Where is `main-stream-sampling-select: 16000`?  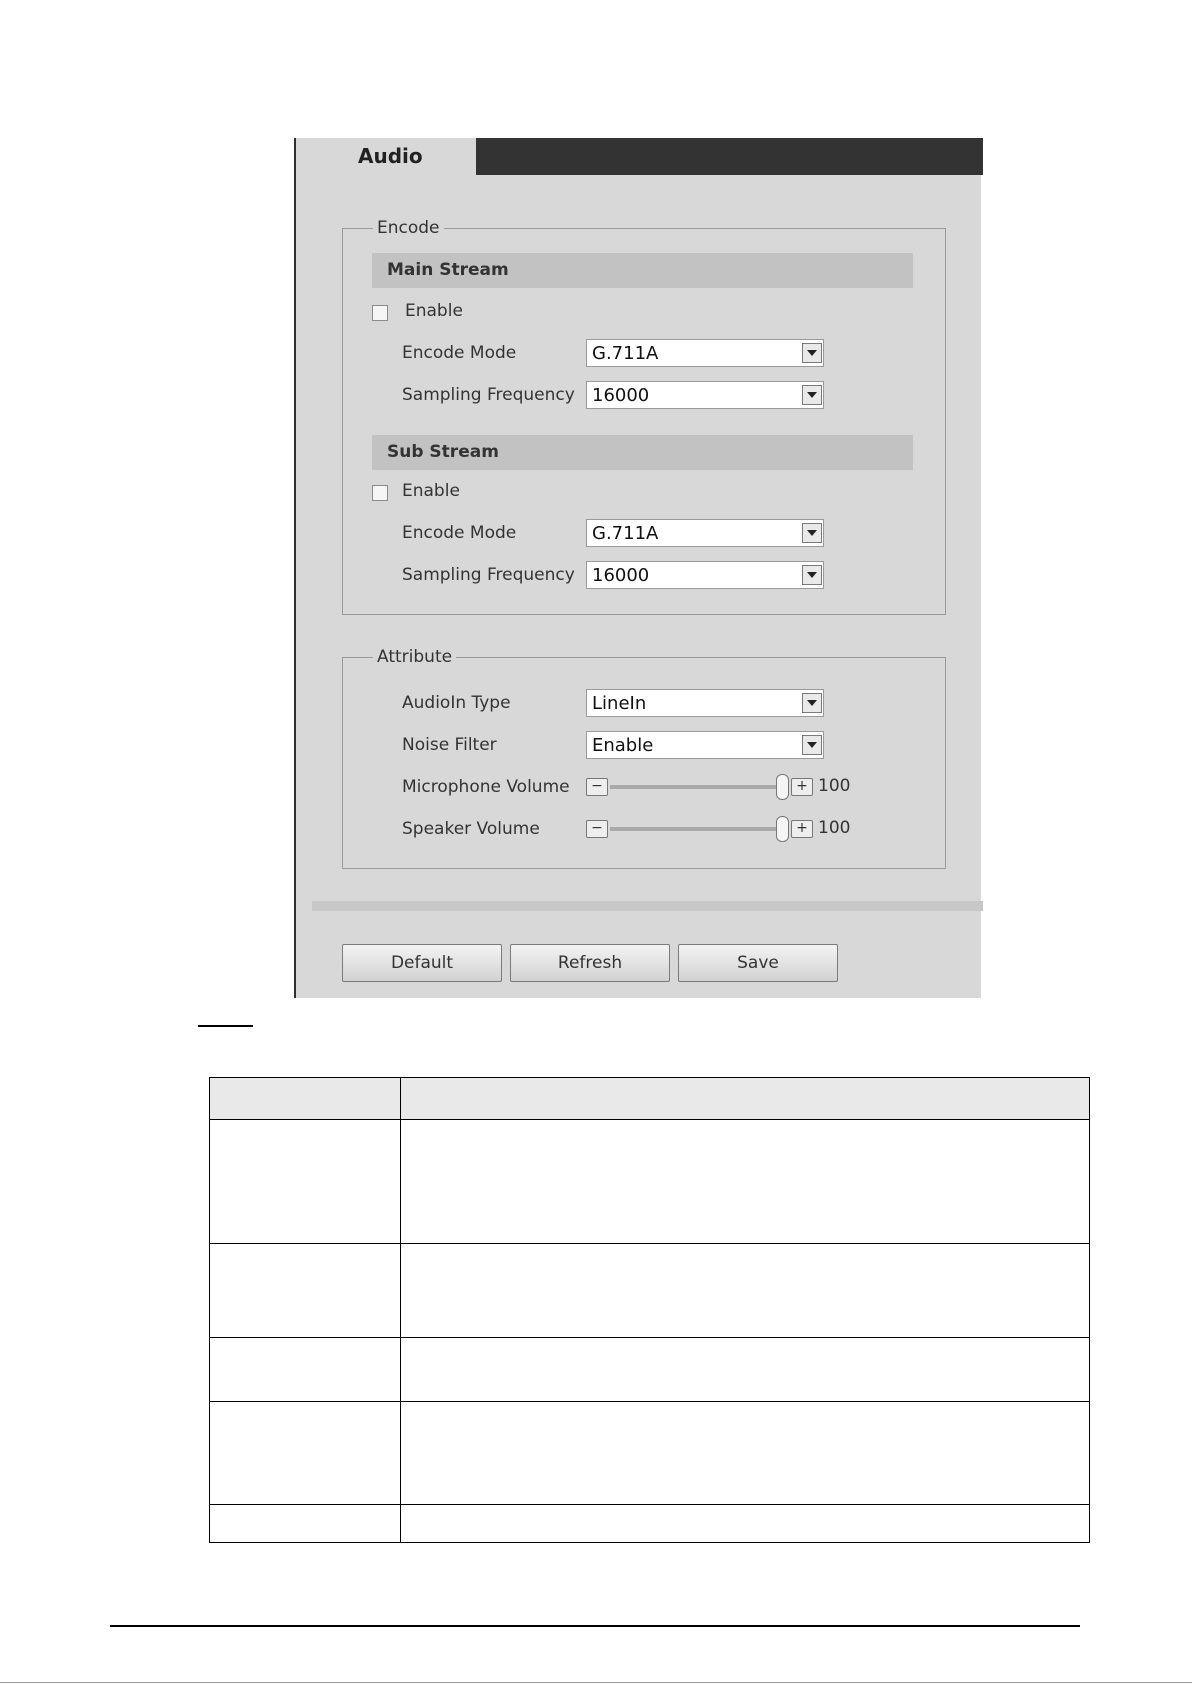 main-stream-sampling-select: 16000 is located at coordinates (705, 395).